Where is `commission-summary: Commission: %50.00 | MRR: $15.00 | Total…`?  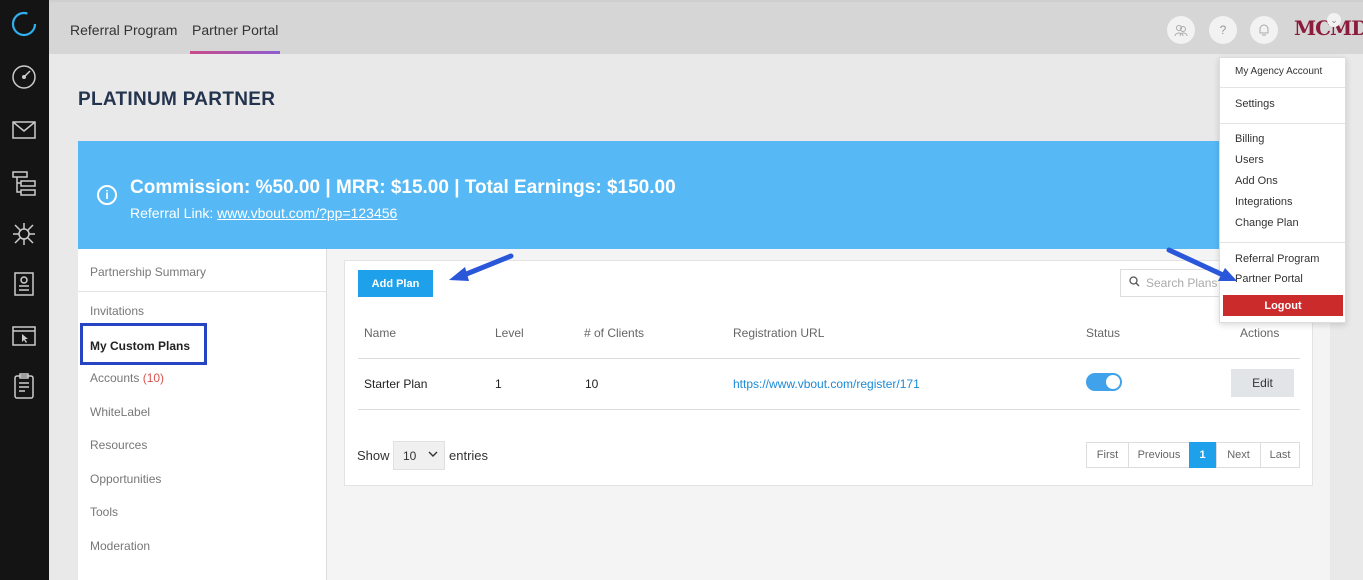 commission-summary: Commission: %50.00 | MRR: $15.00 | Total… is located at coordinates (403, 187).